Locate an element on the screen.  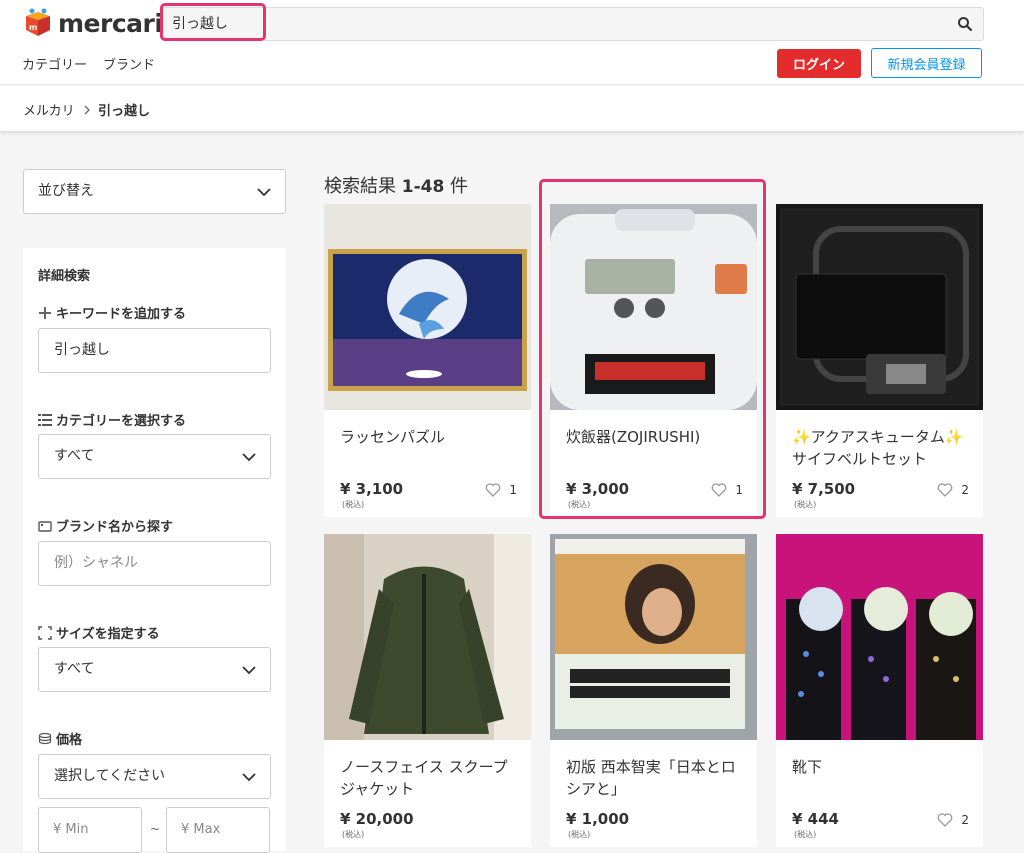
item-card: ラッセンパズル ¥ 3,100 (税込) 1 is located at coordinates (427, 360).